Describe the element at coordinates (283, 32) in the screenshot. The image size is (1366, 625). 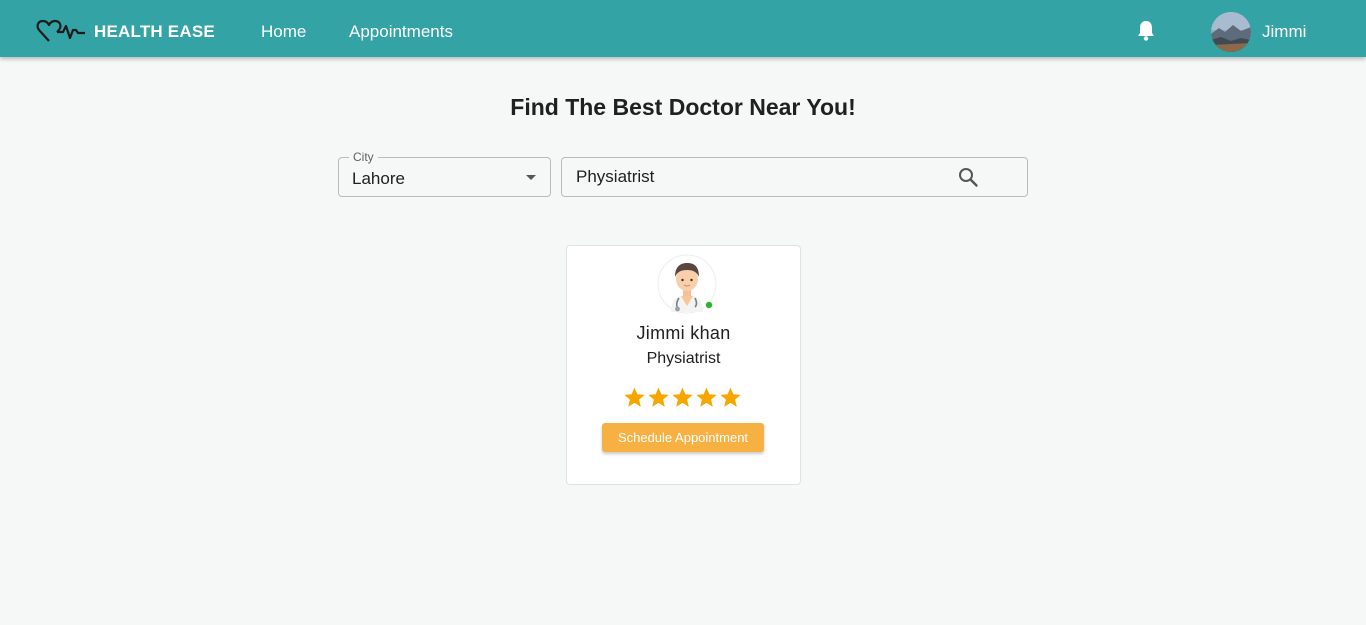
I see `nav-home-link: Home` at that location.